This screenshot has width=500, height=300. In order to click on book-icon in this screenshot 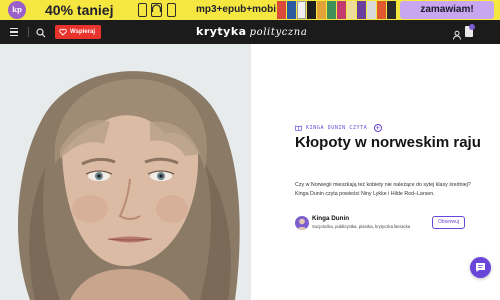, I will do `click(298, 128)`.